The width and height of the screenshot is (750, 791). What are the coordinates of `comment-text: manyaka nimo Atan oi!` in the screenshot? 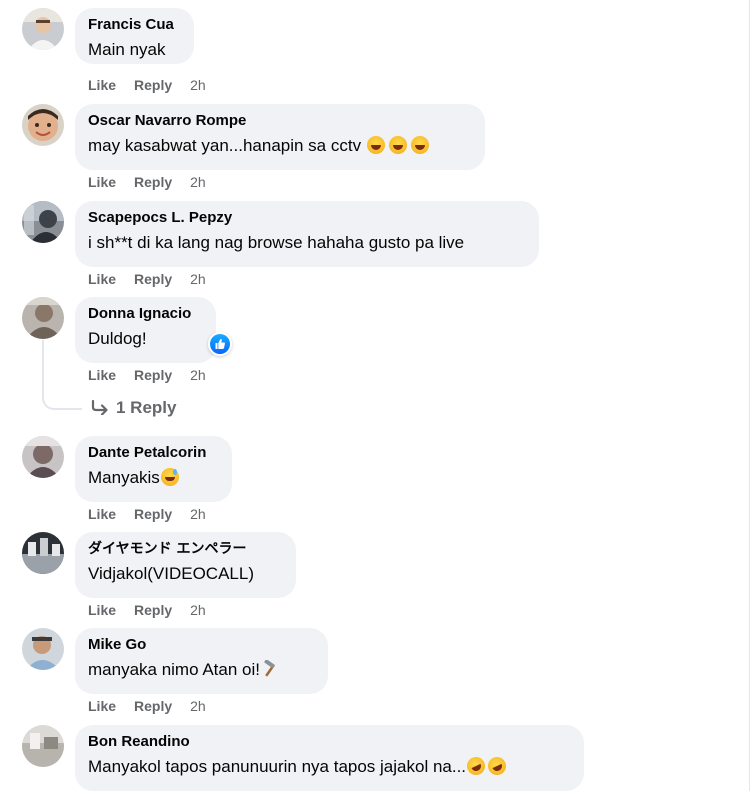 It's located at (201, 670).